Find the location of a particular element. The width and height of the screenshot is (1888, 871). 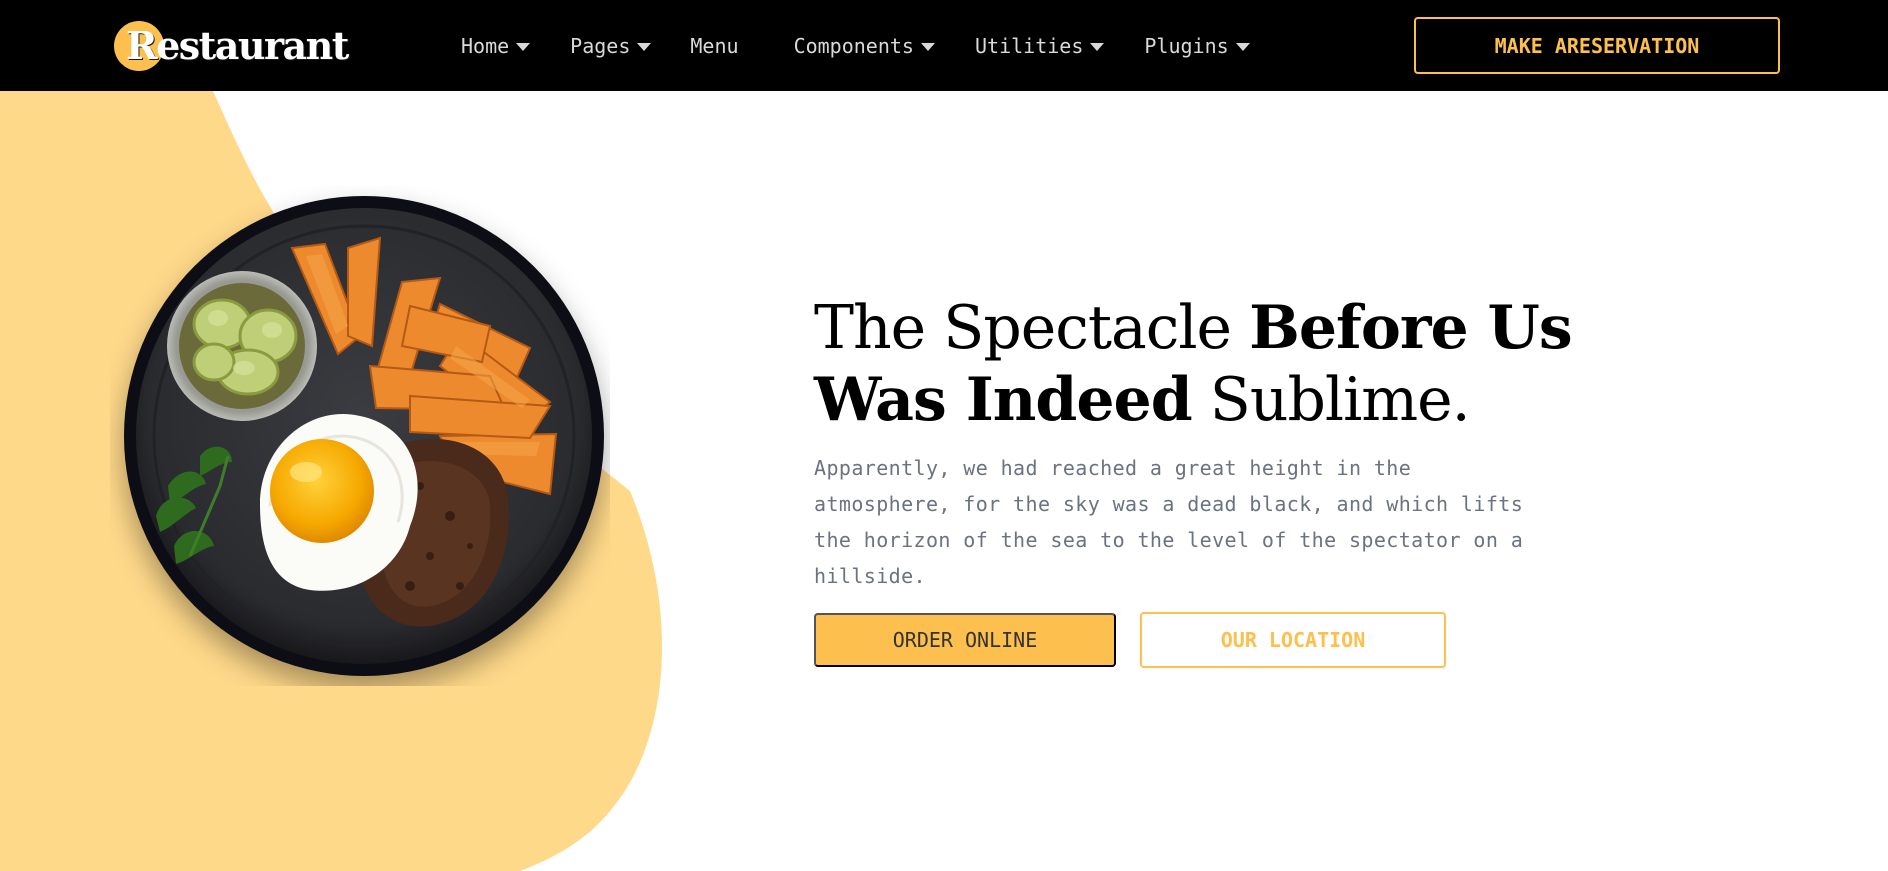

nav-item-label: Components is located at coordinates (853, 45).